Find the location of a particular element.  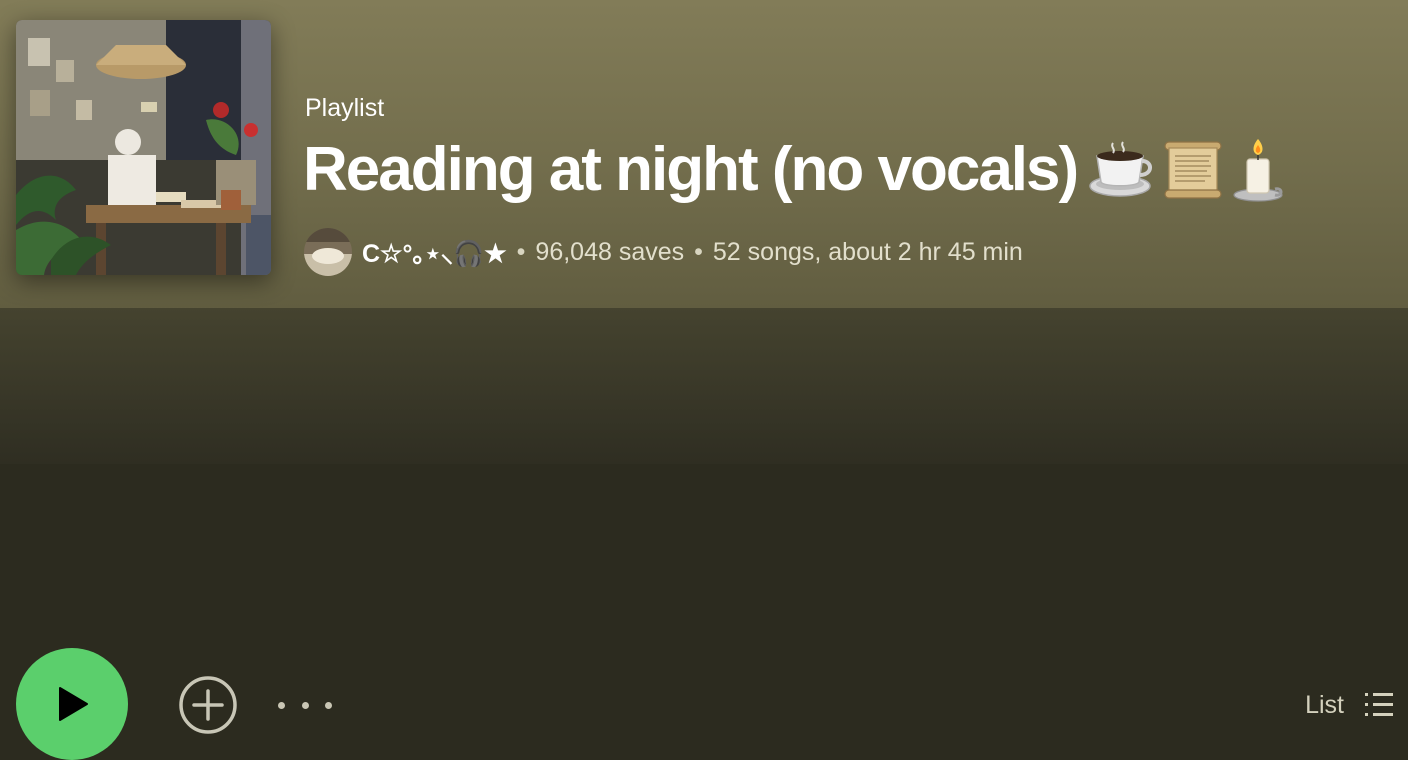

plus-circle-icon is located at coordinates (208, 705).